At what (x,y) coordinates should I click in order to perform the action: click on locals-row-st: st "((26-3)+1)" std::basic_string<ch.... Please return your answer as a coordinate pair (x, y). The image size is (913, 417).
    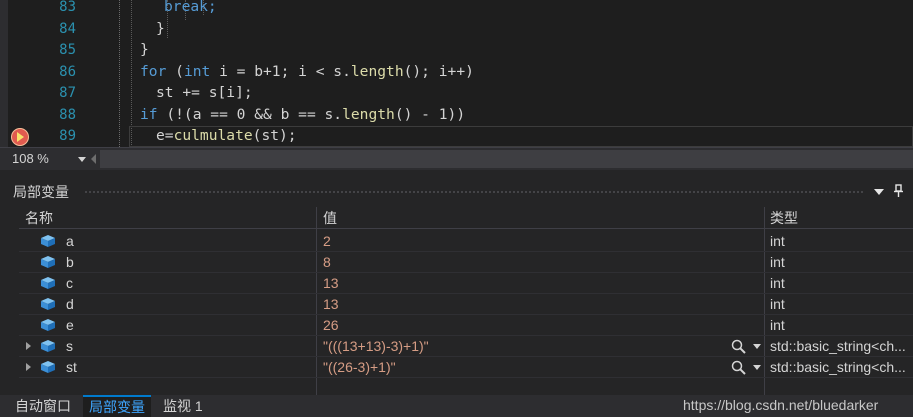
    Looking at the image, I should click on (466, 367).